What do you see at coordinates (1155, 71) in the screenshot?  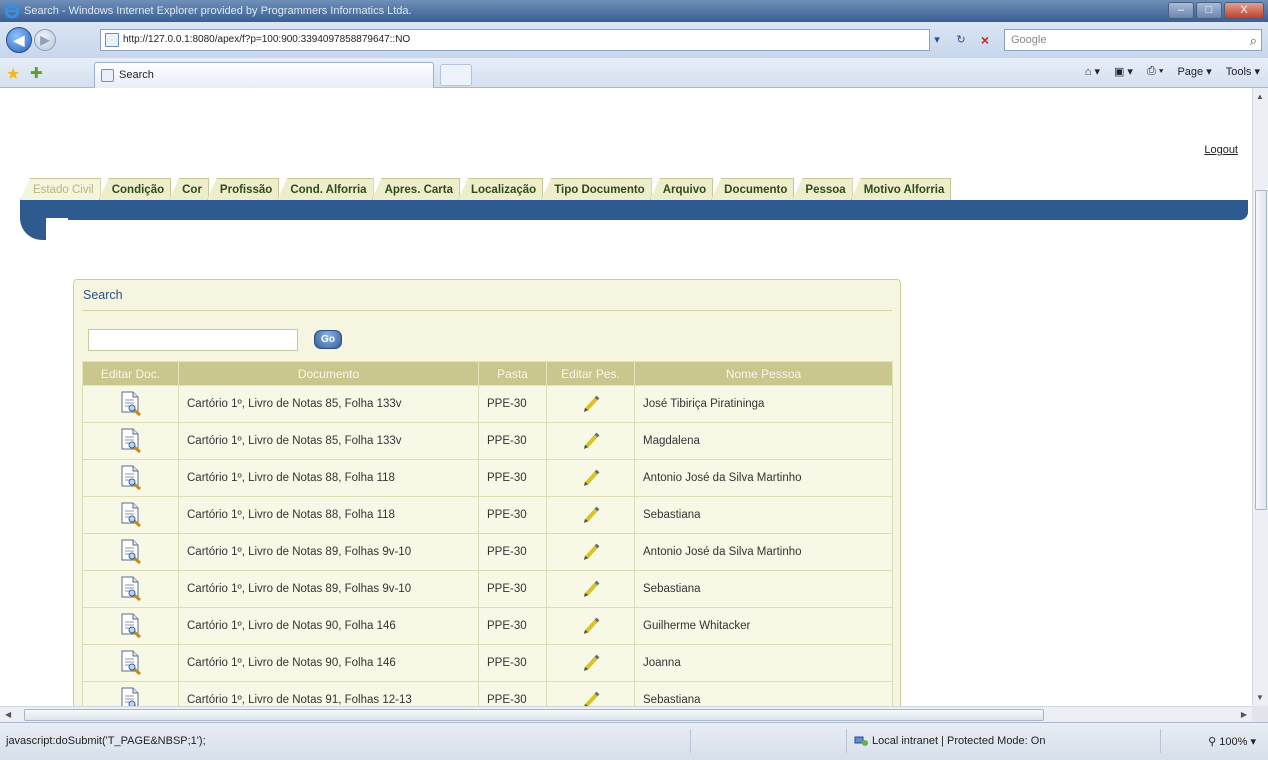 I see `print-icon: ⎙ ▾` at bounding box center [1155, 71].